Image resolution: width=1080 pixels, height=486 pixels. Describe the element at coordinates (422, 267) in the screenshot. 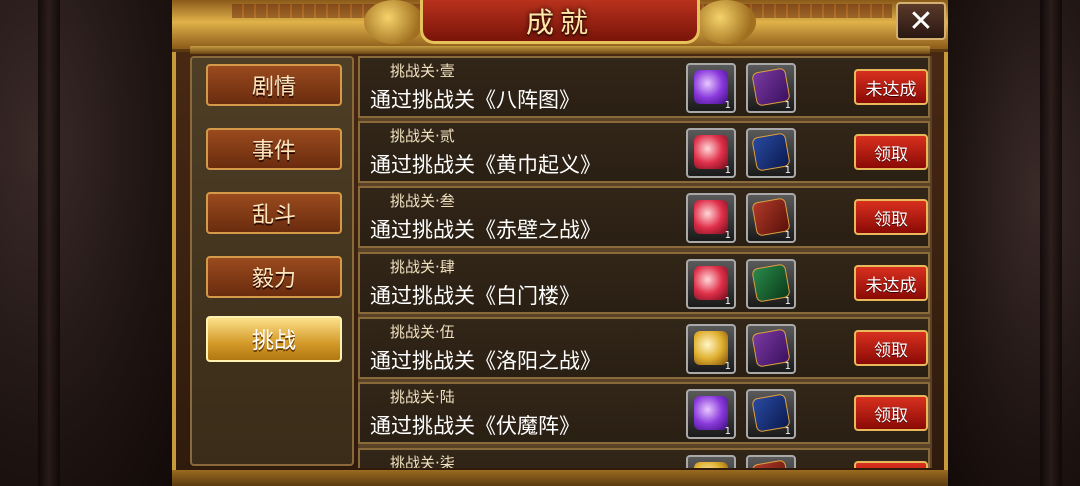

I see `achievement-stage-label: 挑战关·肆` at that location.